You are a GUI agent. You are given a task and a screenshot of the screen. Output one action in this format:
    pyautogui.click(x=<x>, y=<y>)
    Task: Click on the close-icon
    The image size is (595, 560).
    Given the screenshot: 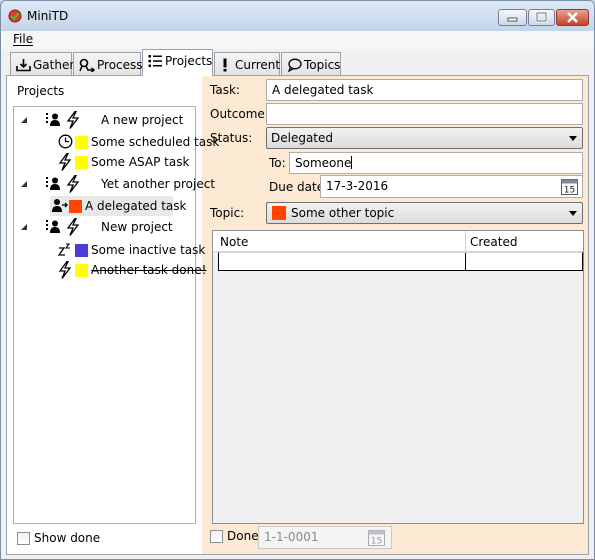 What is the action you would take?
    pyautogui.click(x=572, y=17)
    